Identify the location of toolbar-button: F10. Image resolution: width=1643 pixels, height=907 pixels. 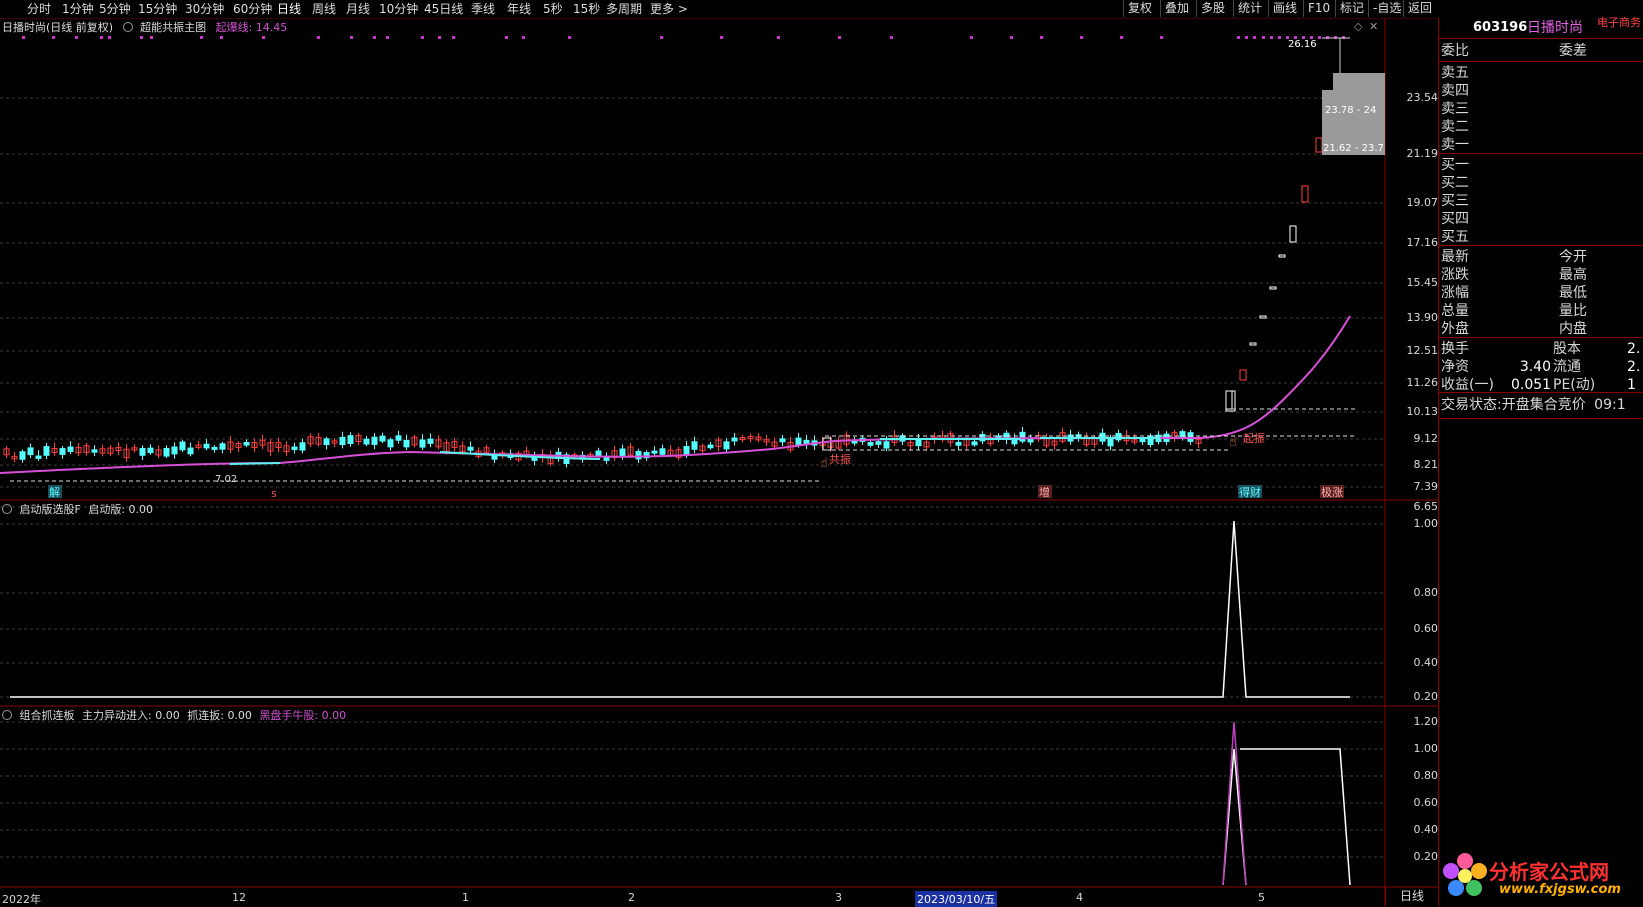
(1318, 8).